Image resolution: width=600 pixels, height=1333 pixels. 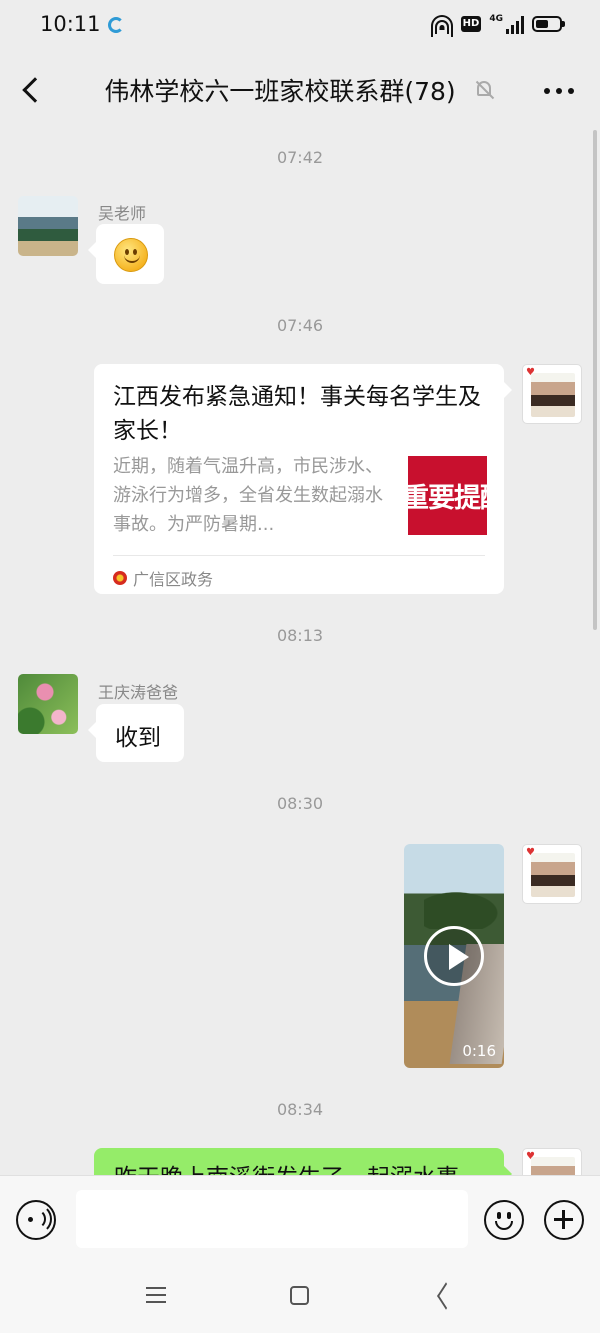 What do you see at coordinates (300, 1109) in the screenshot?
I see `timestamp: 08:34` at bounding box center [300, 1109].